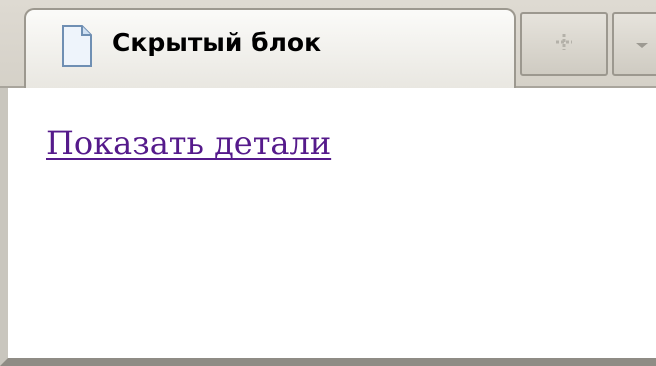 This screenshot has height=366, width=656. Describe the element at coordinates (77, 46) in the screenshot. I see `document-icon` at that location.